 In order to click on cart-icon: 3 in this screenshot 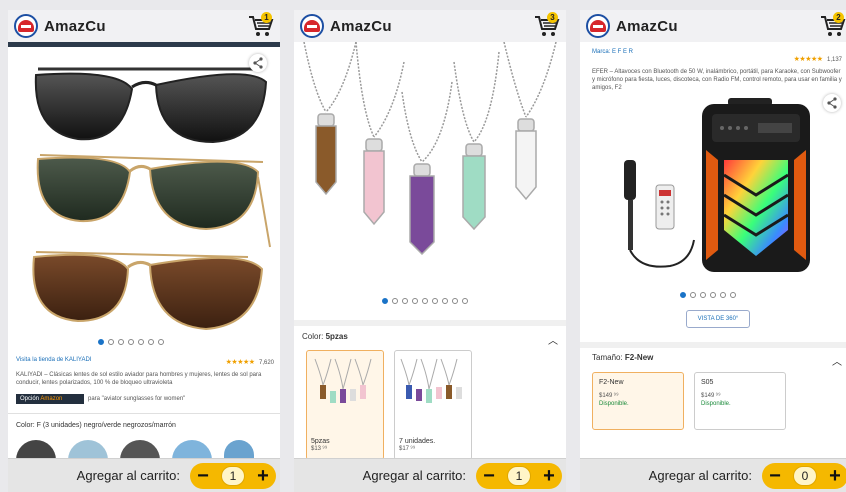, I will do `click(547, 25)`.